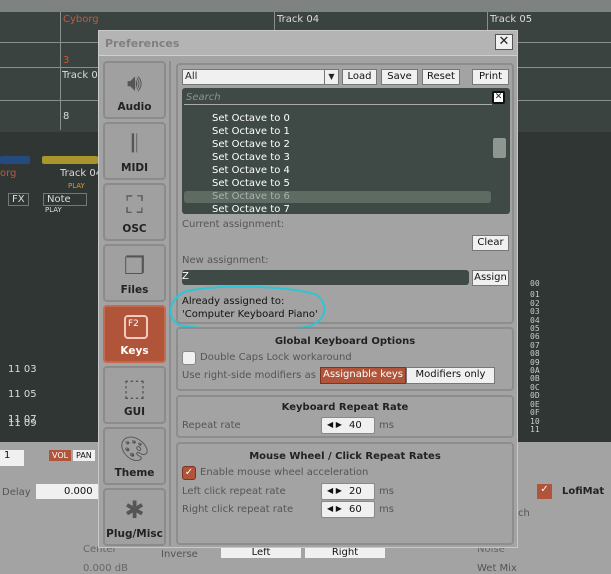  What do you see at coordinates (8, 173) in the screenshot?
I see `track-label: org` at bounding box center [8, 173].